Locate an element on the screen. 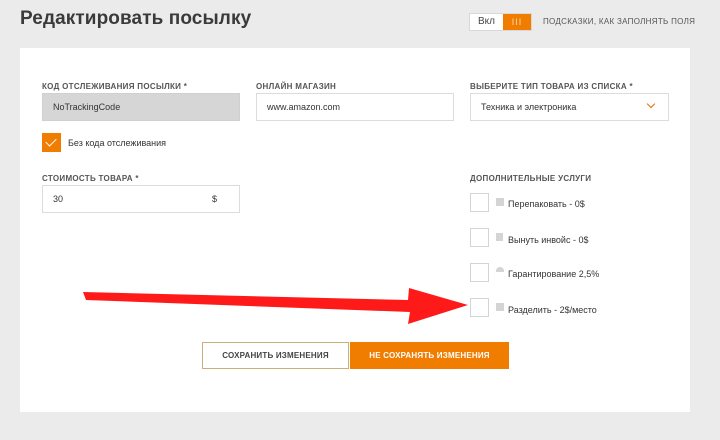 This screenshot has width=720, height=440. category-select: Техника и электроника is located at coordinates (569, 107).